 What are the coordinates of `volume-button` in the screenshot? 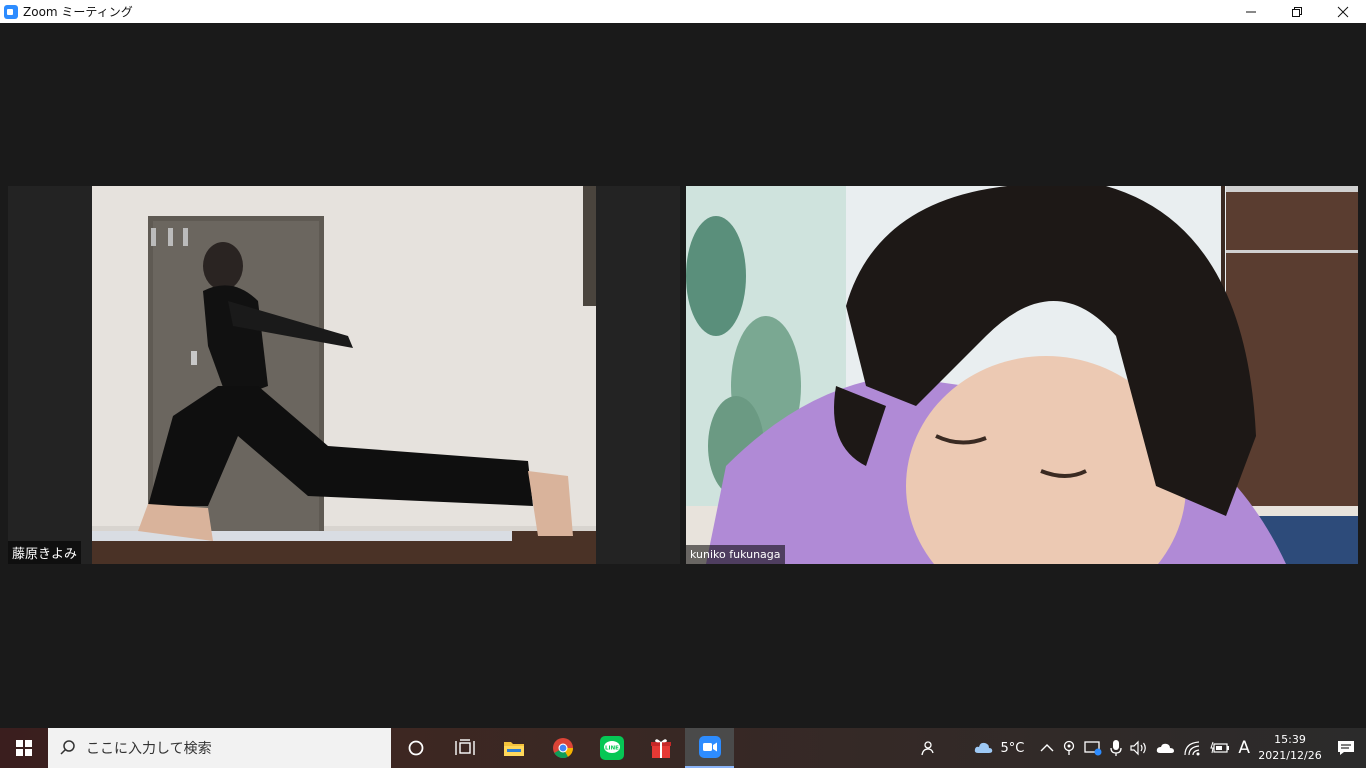 It's located at (1139, 748).